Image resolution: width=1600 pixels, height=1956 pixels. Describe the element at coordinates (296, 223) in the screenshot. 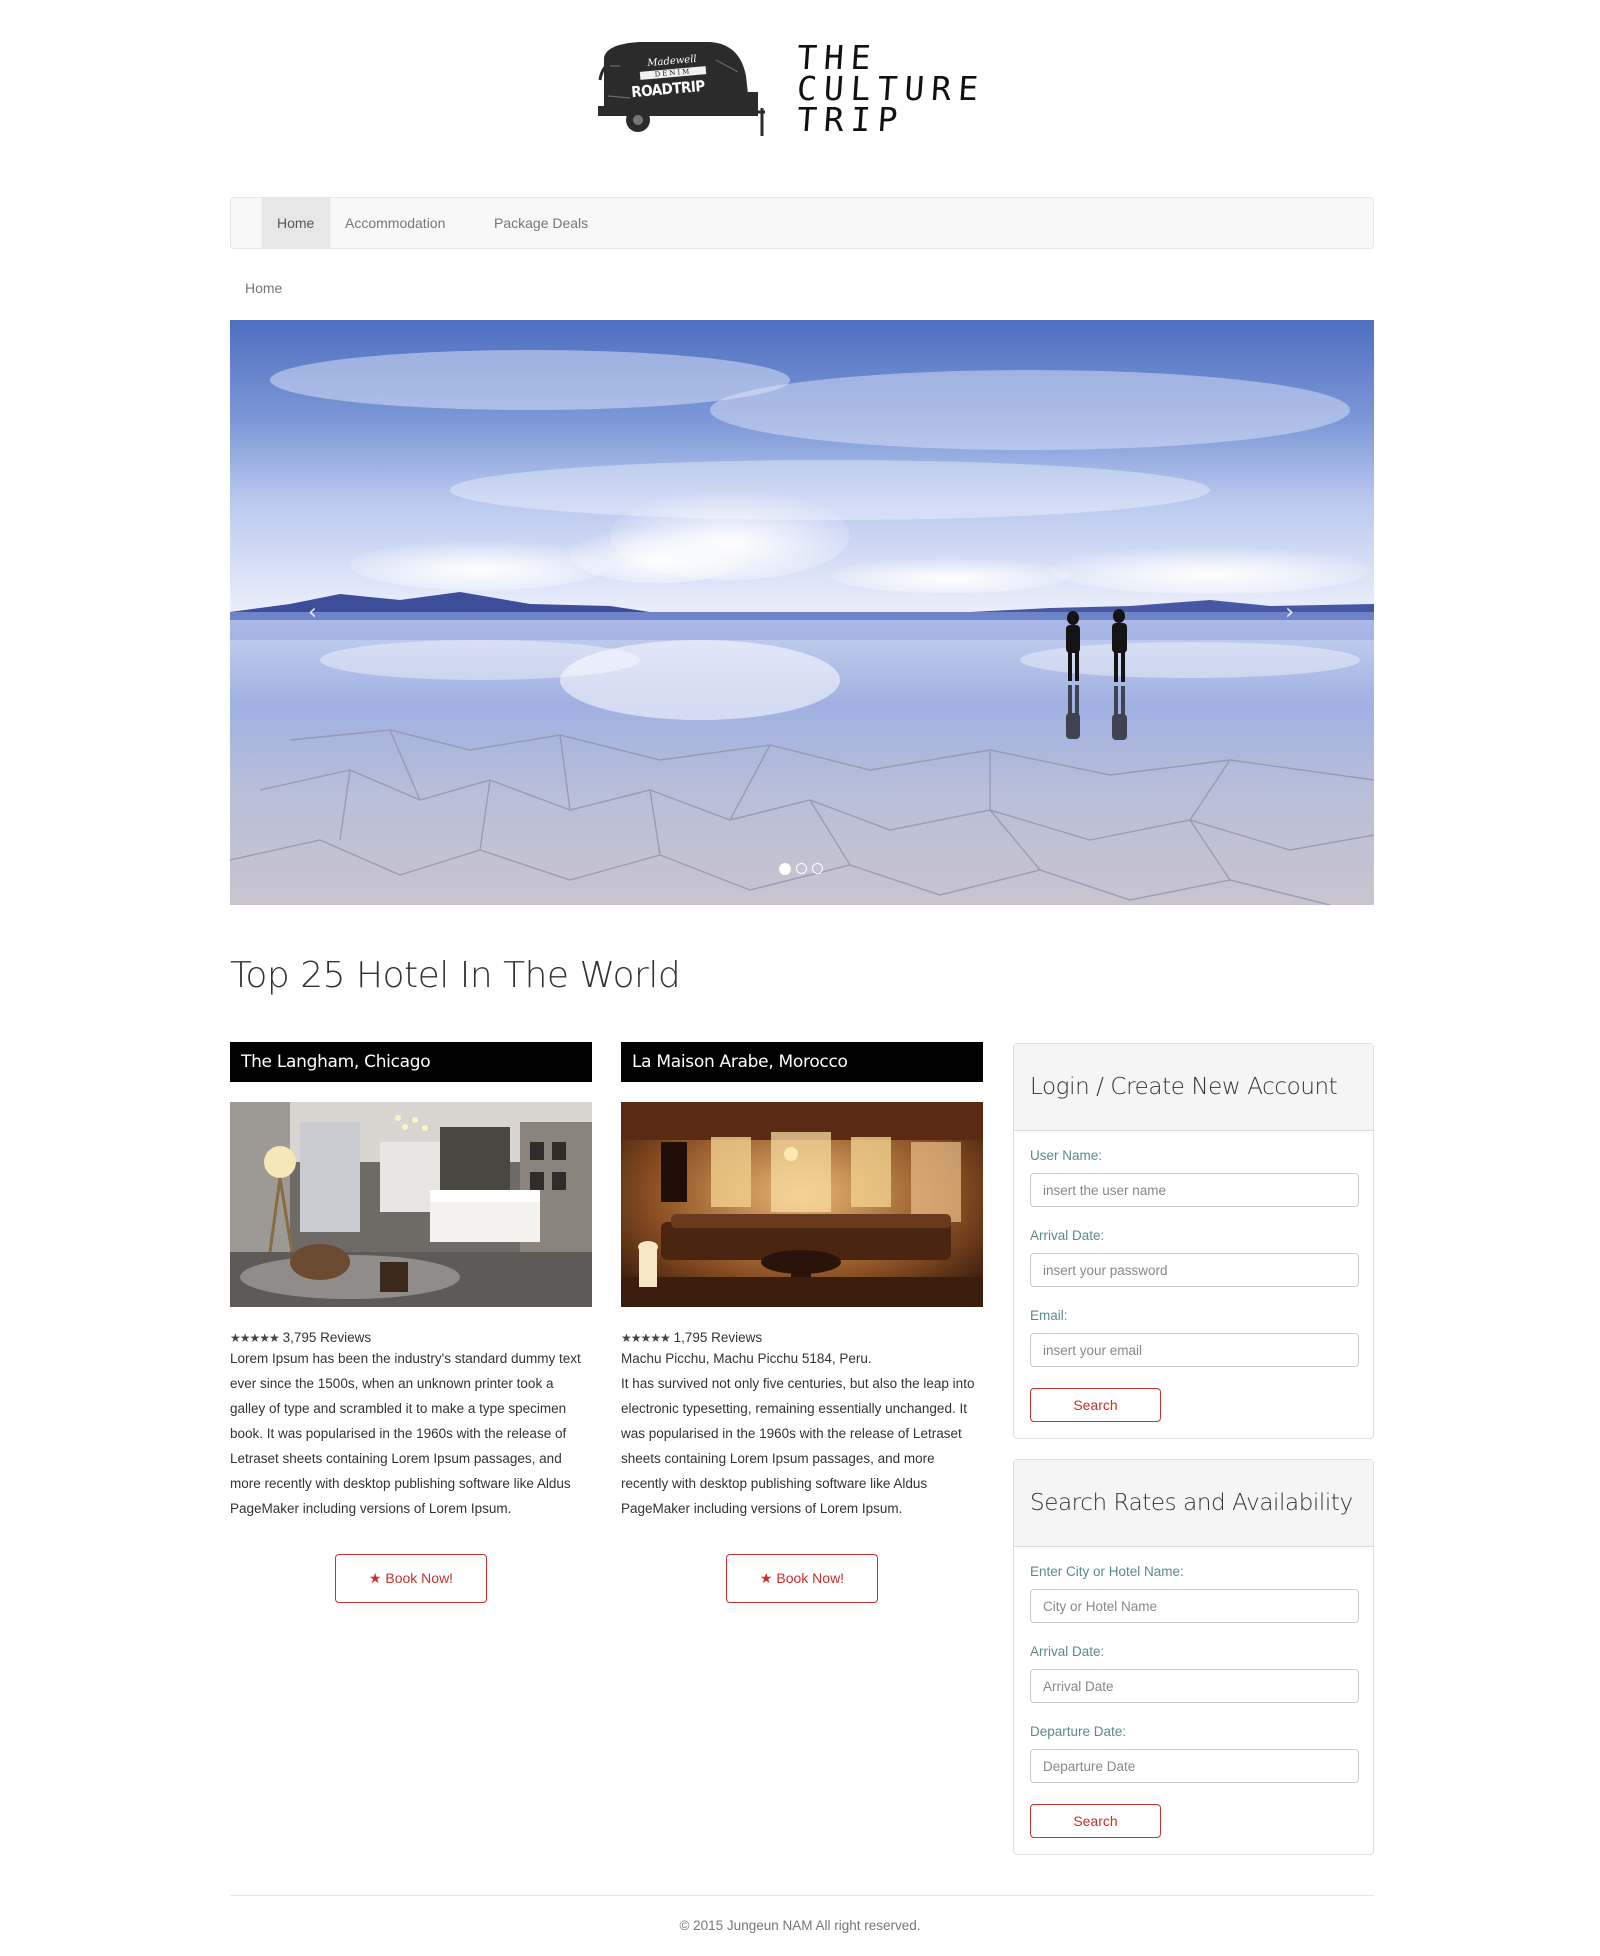

I see `nav-item-home: Home` at that location.